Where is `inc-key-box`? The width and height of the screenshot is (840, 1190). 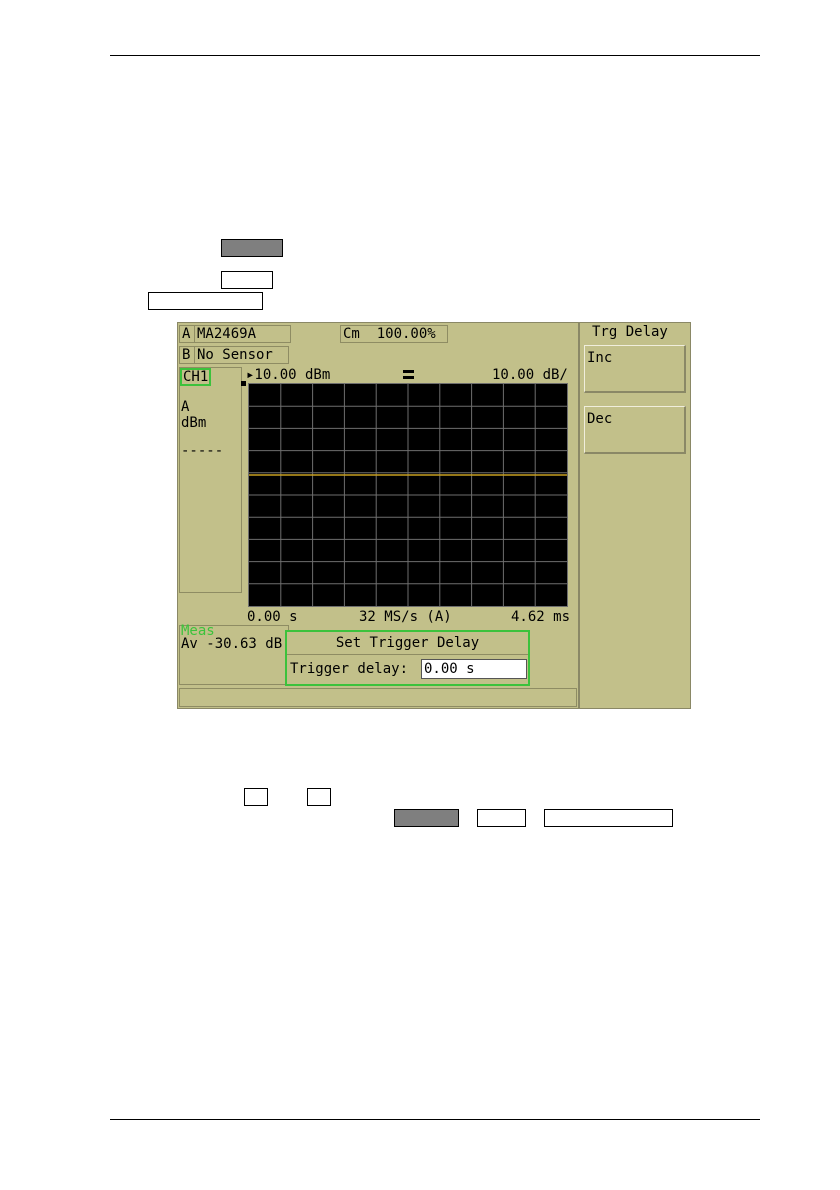
inc-key-box is located at coordinates (256, 797).